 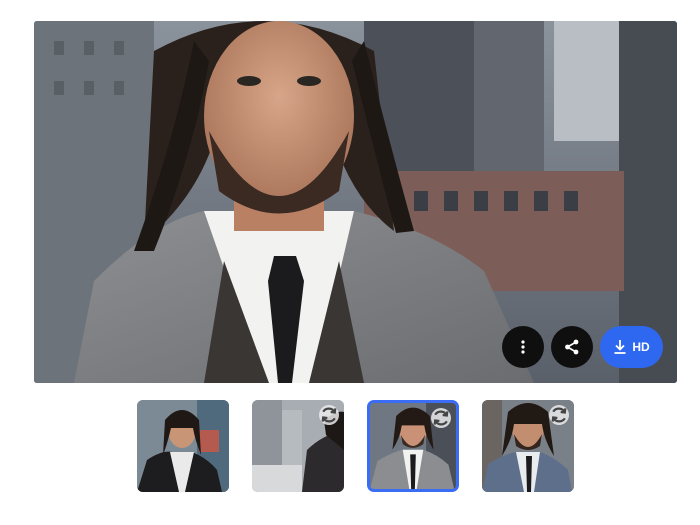 What do you see at coordinates (641, 347) in the screenshot?
I see `download-hd-label: HD` at bounding box center [641, 347].